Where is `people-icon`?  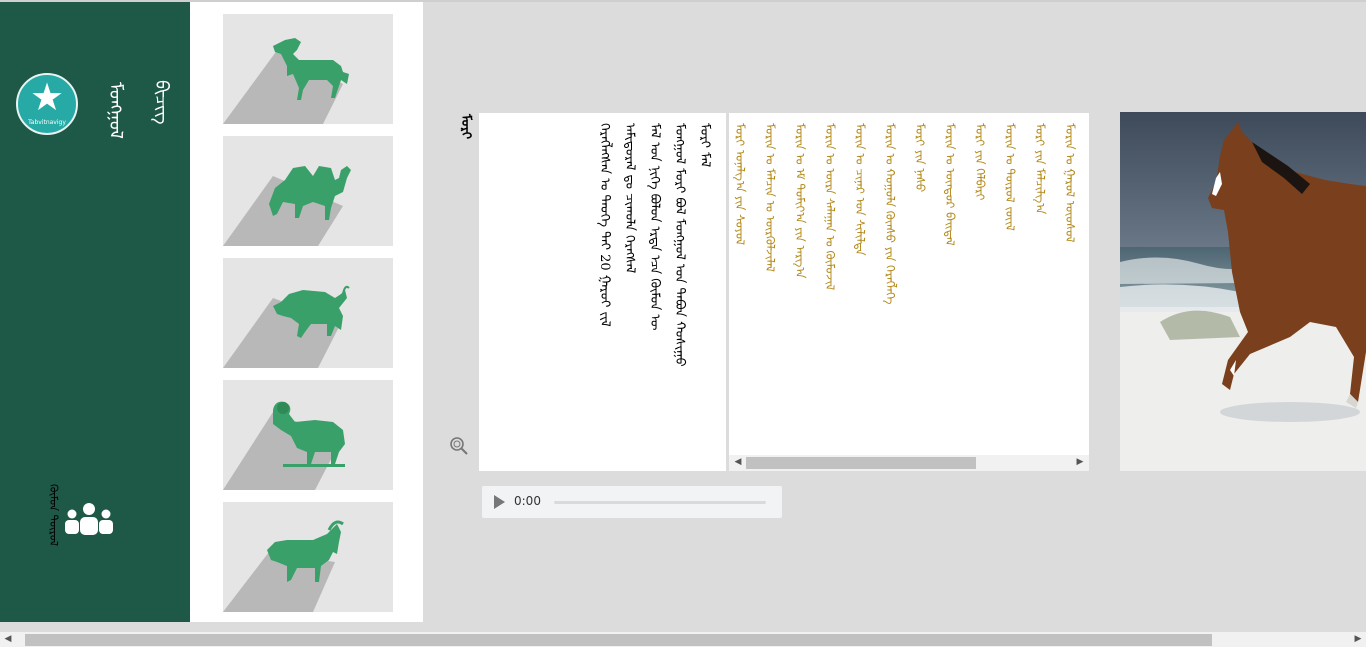
people-icon is located at coordinates (89, 519).